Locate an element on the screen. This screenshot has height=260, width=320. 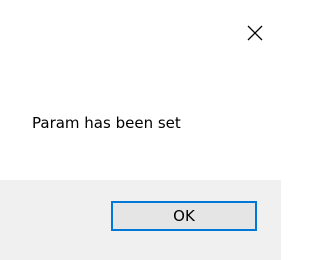
dialog-message: Param has been set is located at coordinates (106, 123).